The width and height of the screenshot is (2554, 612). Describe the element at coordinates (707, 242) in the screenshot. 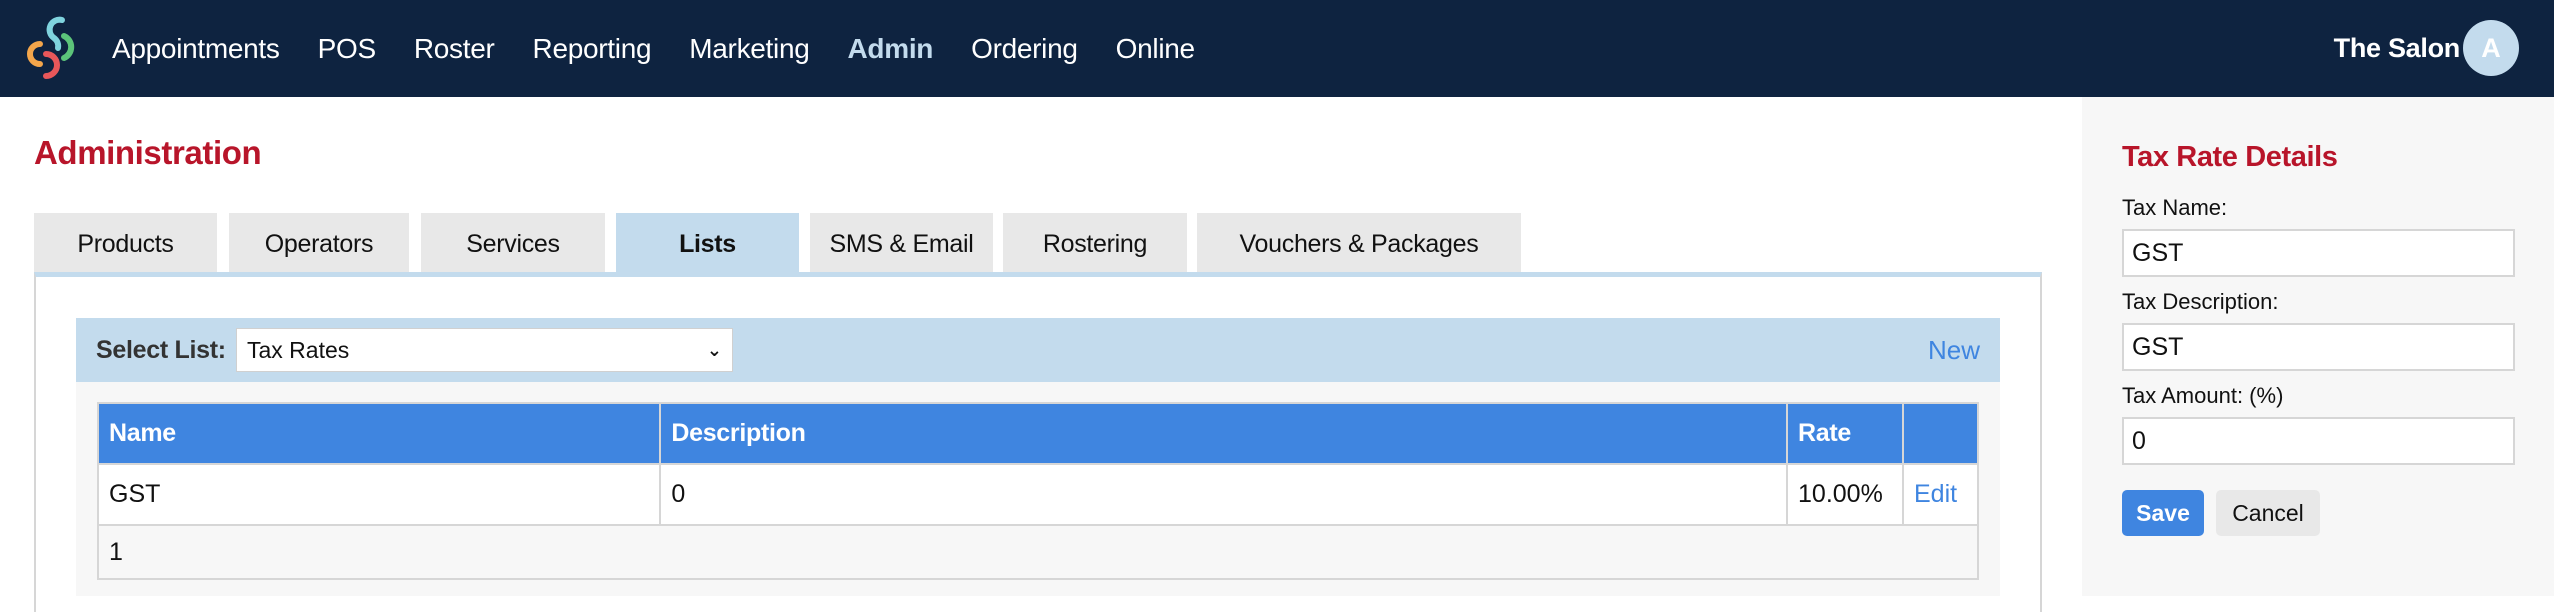

I see `tab-lists: Lists` at that location.